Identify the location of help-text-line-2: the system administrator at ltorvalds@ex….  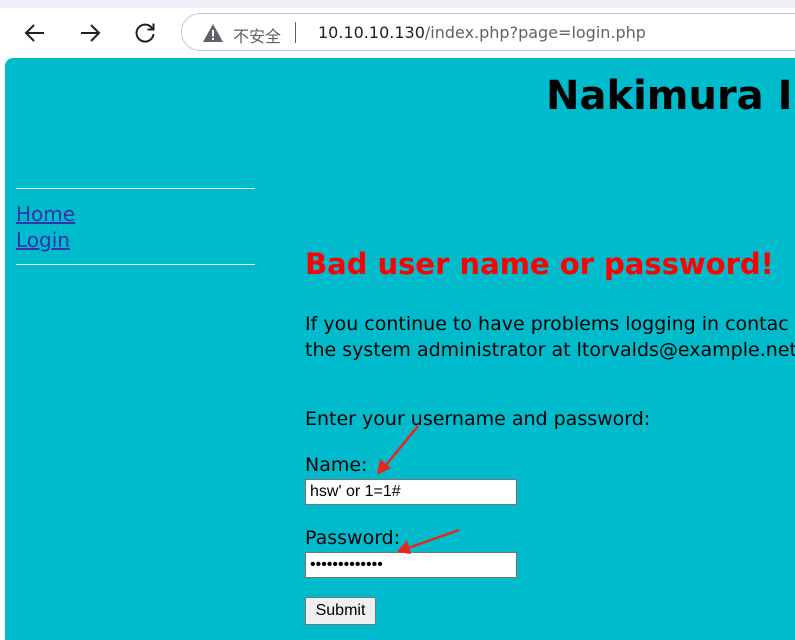
(550, 350).